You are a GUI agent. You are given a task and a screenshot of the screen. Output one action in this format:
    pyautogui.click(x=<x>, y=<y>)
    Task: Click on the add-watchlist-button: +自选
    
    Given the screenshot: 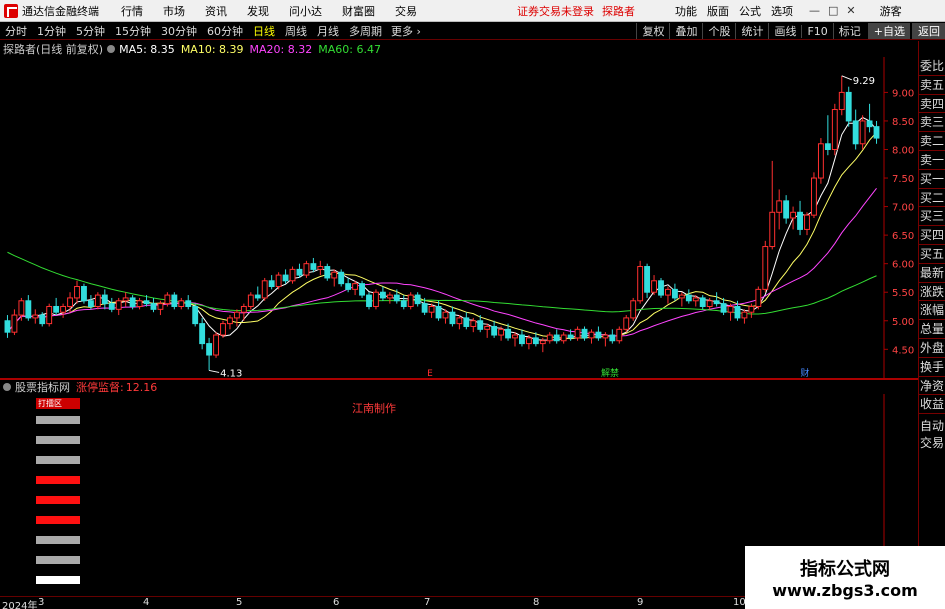 What is the action you would take?
    pyautogui.click(x=888, y=31)
    